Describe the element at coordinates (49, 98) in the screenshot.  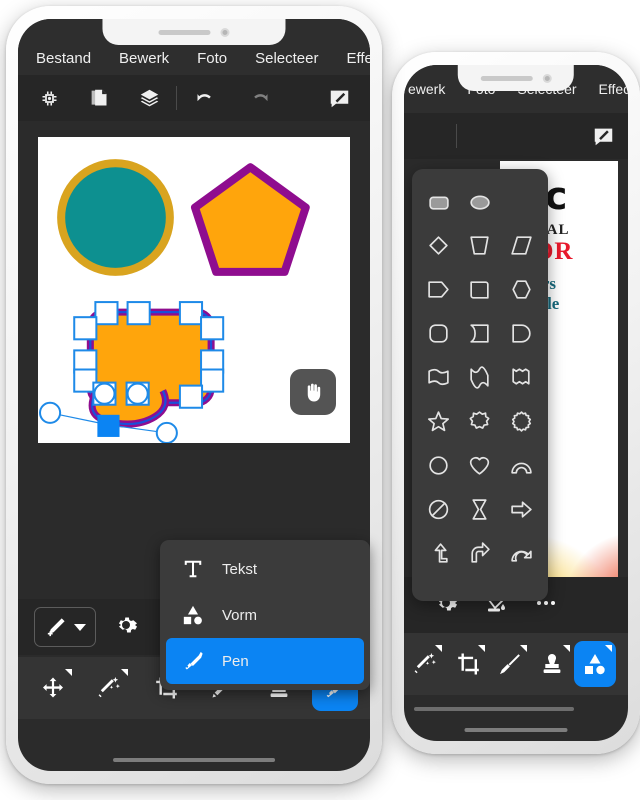
I see `chip-icon` at that location.